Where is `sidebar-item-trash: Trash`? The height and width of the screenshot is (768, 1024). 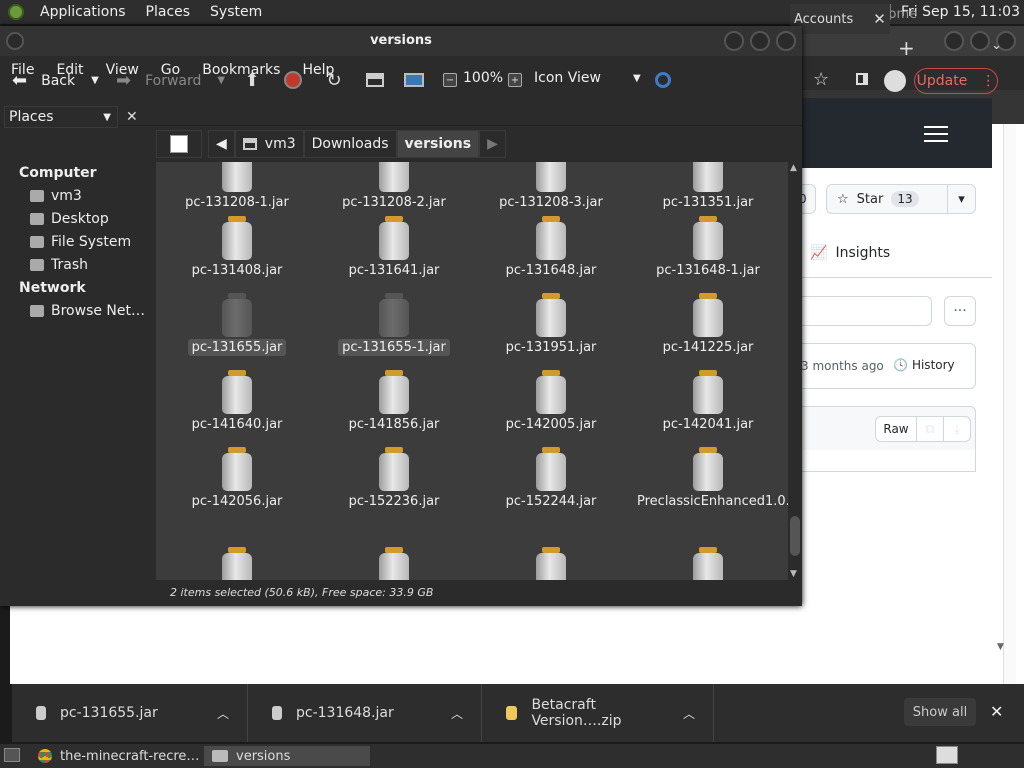 sidebar-item-trash: Trash is located at coordinates (59, 265).